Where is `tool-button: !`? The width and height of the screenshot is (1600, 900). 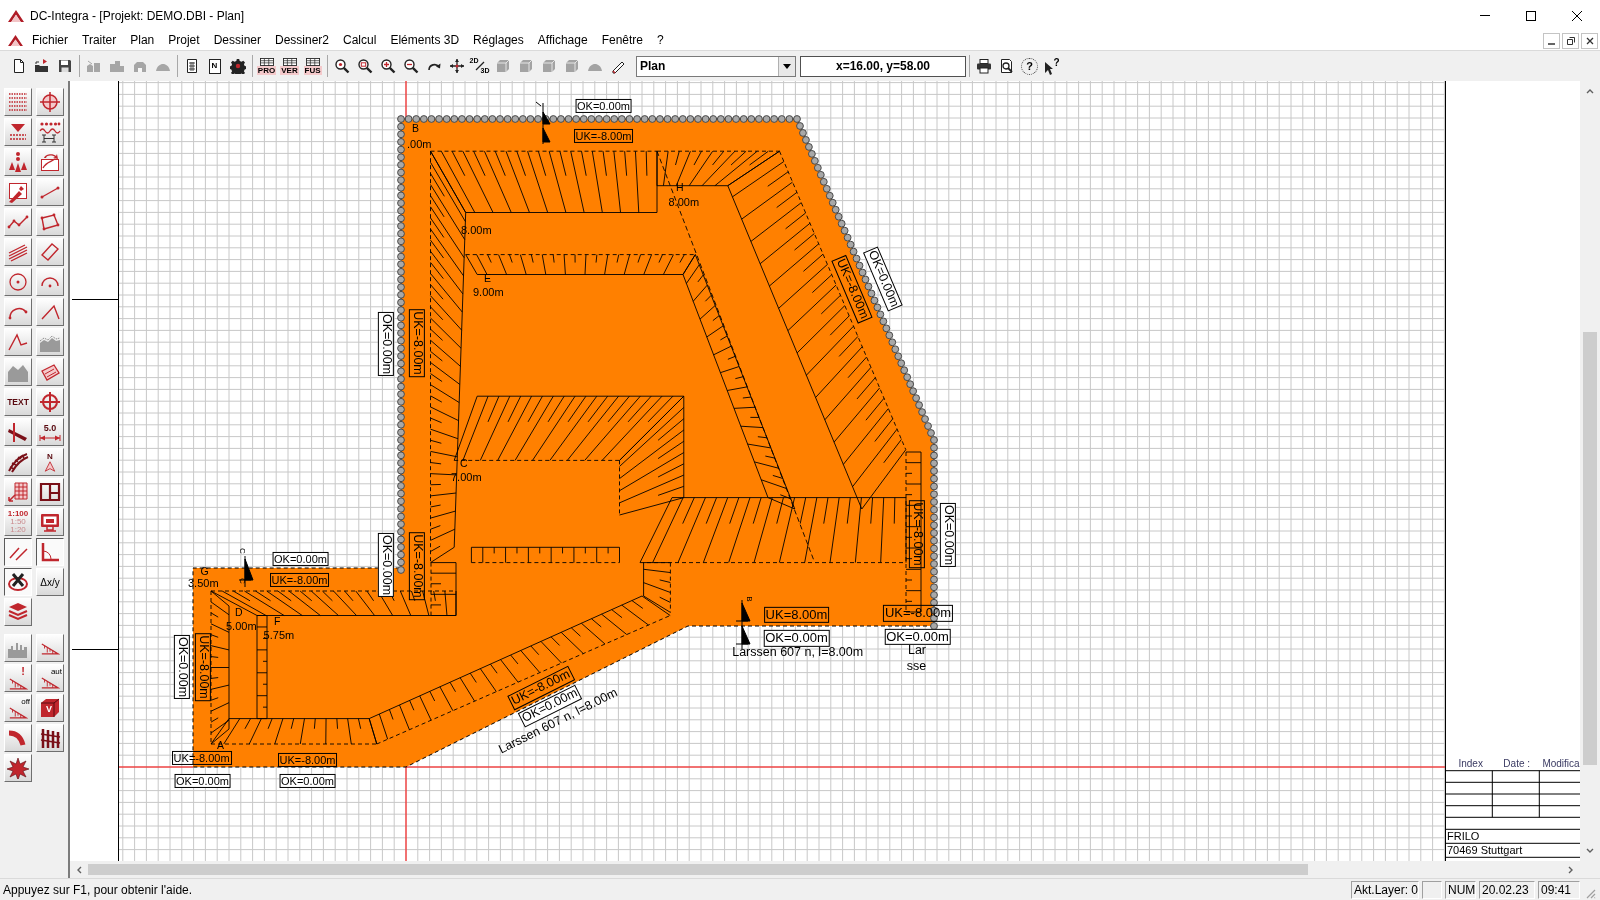
tool-button: ! is located at coordinates (18, 678).